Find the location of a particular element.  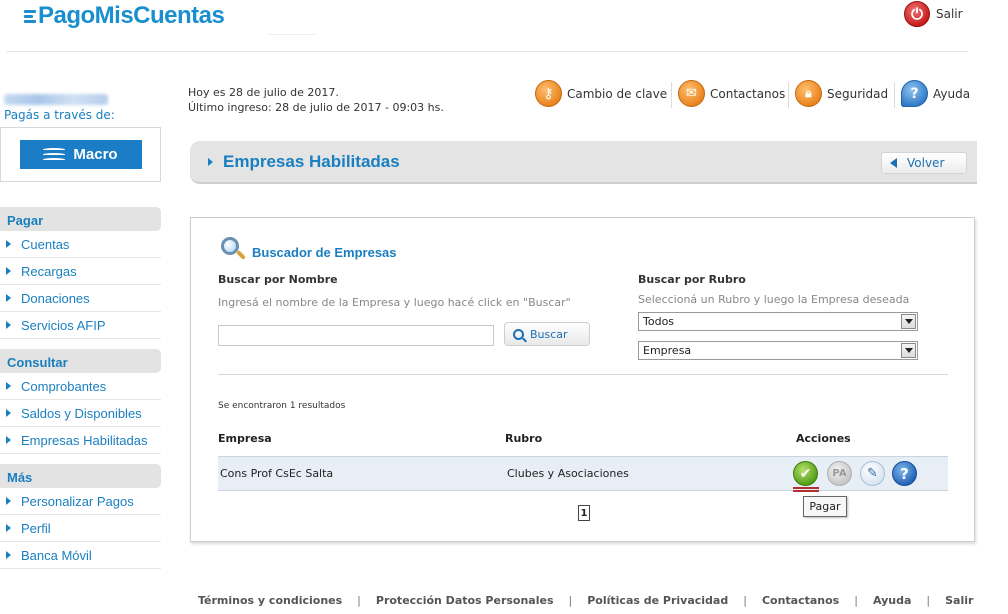

back-arrow-icon is located at coordinates (893, 163).